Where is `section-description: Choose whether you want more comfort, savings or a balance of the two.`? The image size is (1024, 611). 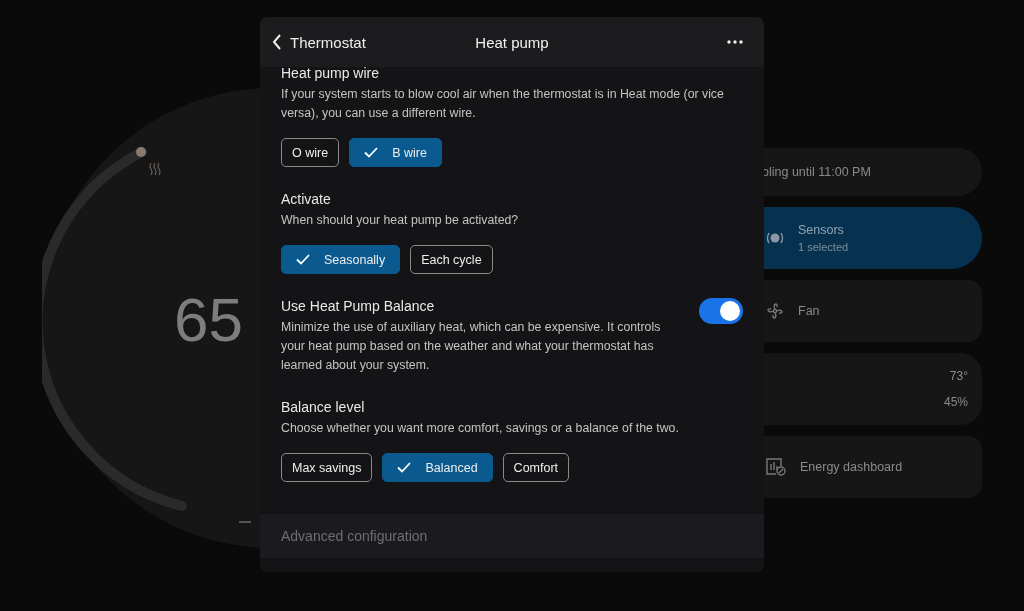
section-description: Choose whether you want more comfort, savings or a balance of the two. is located at coordinates (480, 428).